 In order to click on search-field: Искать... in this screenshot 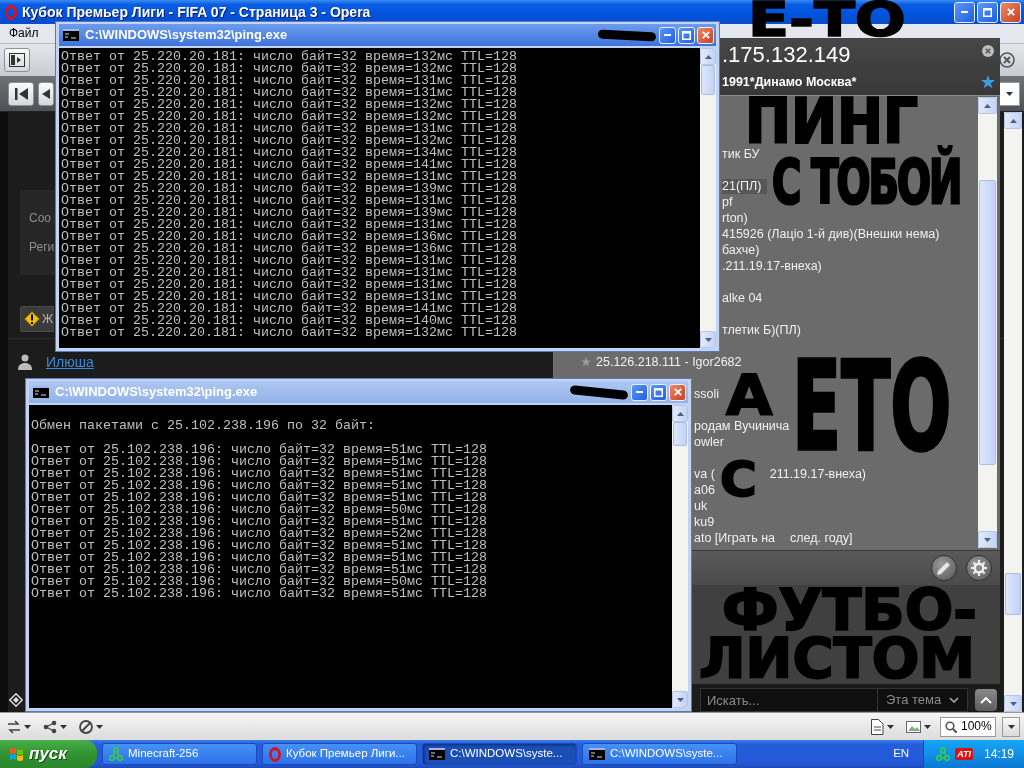, I will do `click(789, 700)`.